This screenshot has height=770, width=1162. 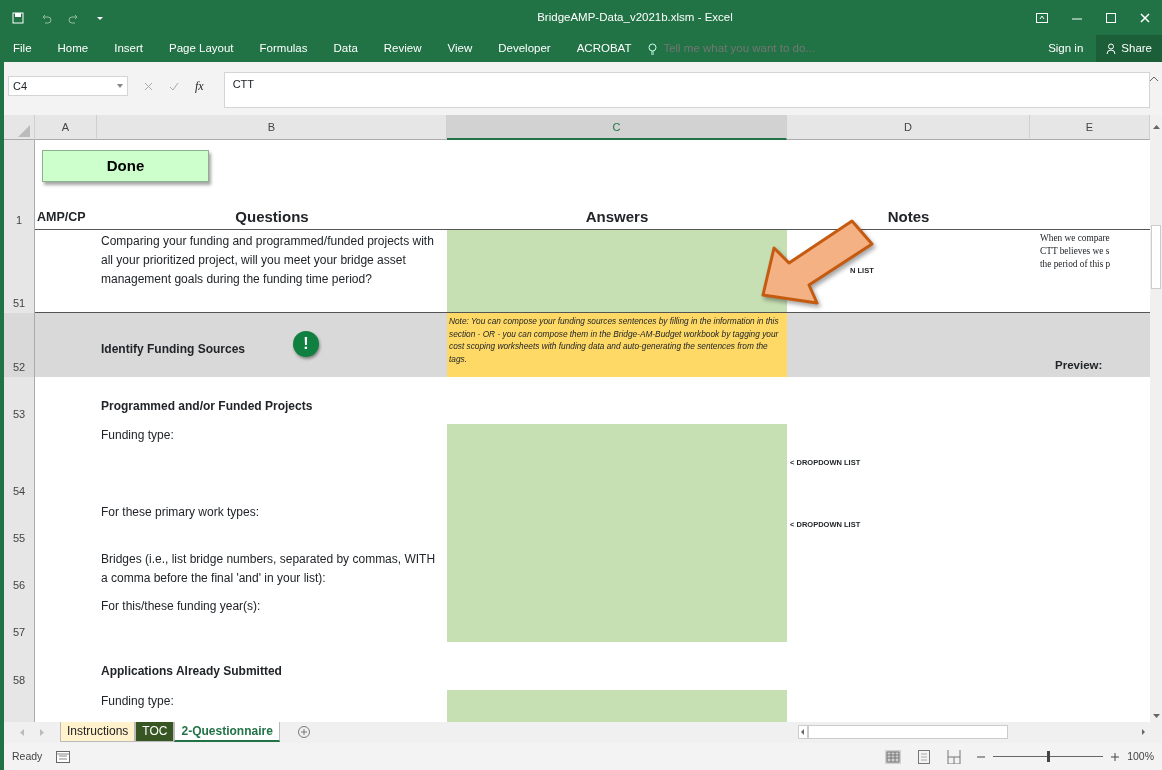 What do you see at coordinates (19, 271) in the screenshot?
I see `row-number: 51` at bounding box center [19, 271].